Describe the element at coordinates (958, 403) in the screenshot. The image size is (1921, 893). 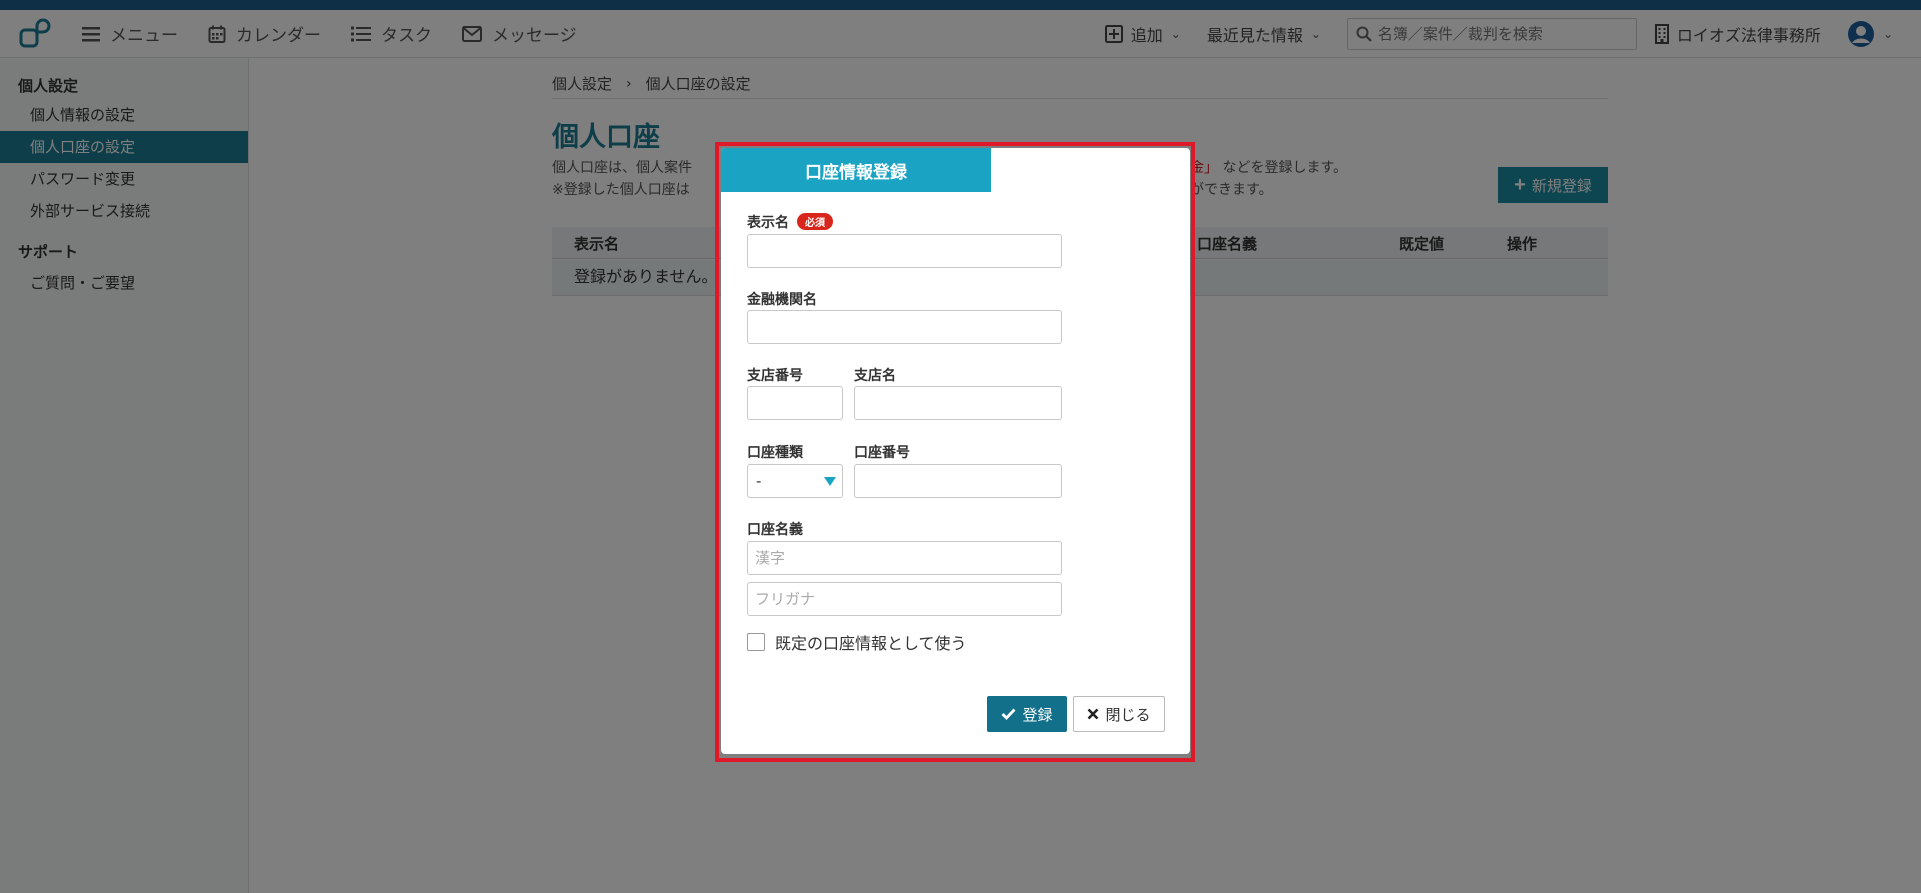
I see `branch-name-input` at that location.